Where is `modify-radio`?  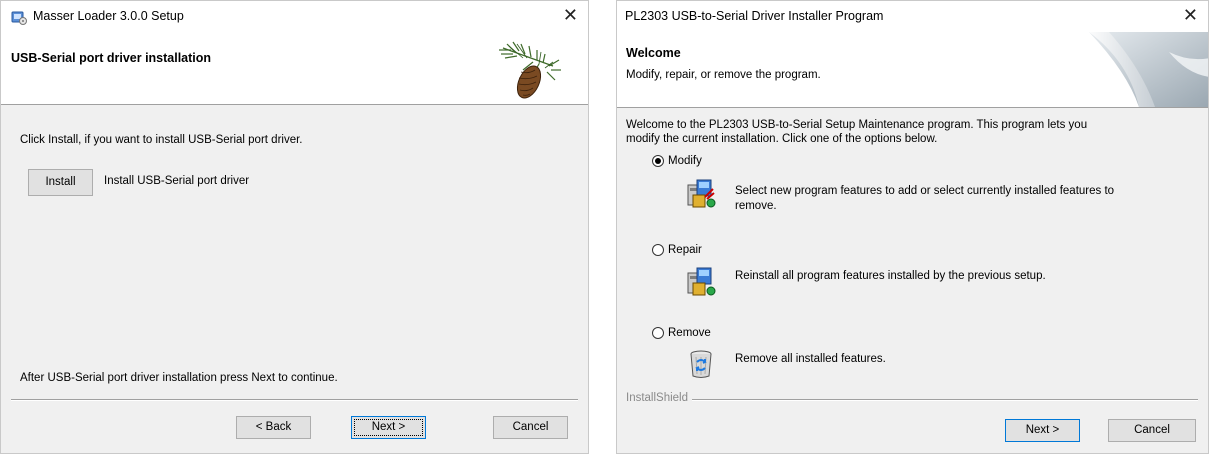
modify-radio is located at coordinates (658, 161).